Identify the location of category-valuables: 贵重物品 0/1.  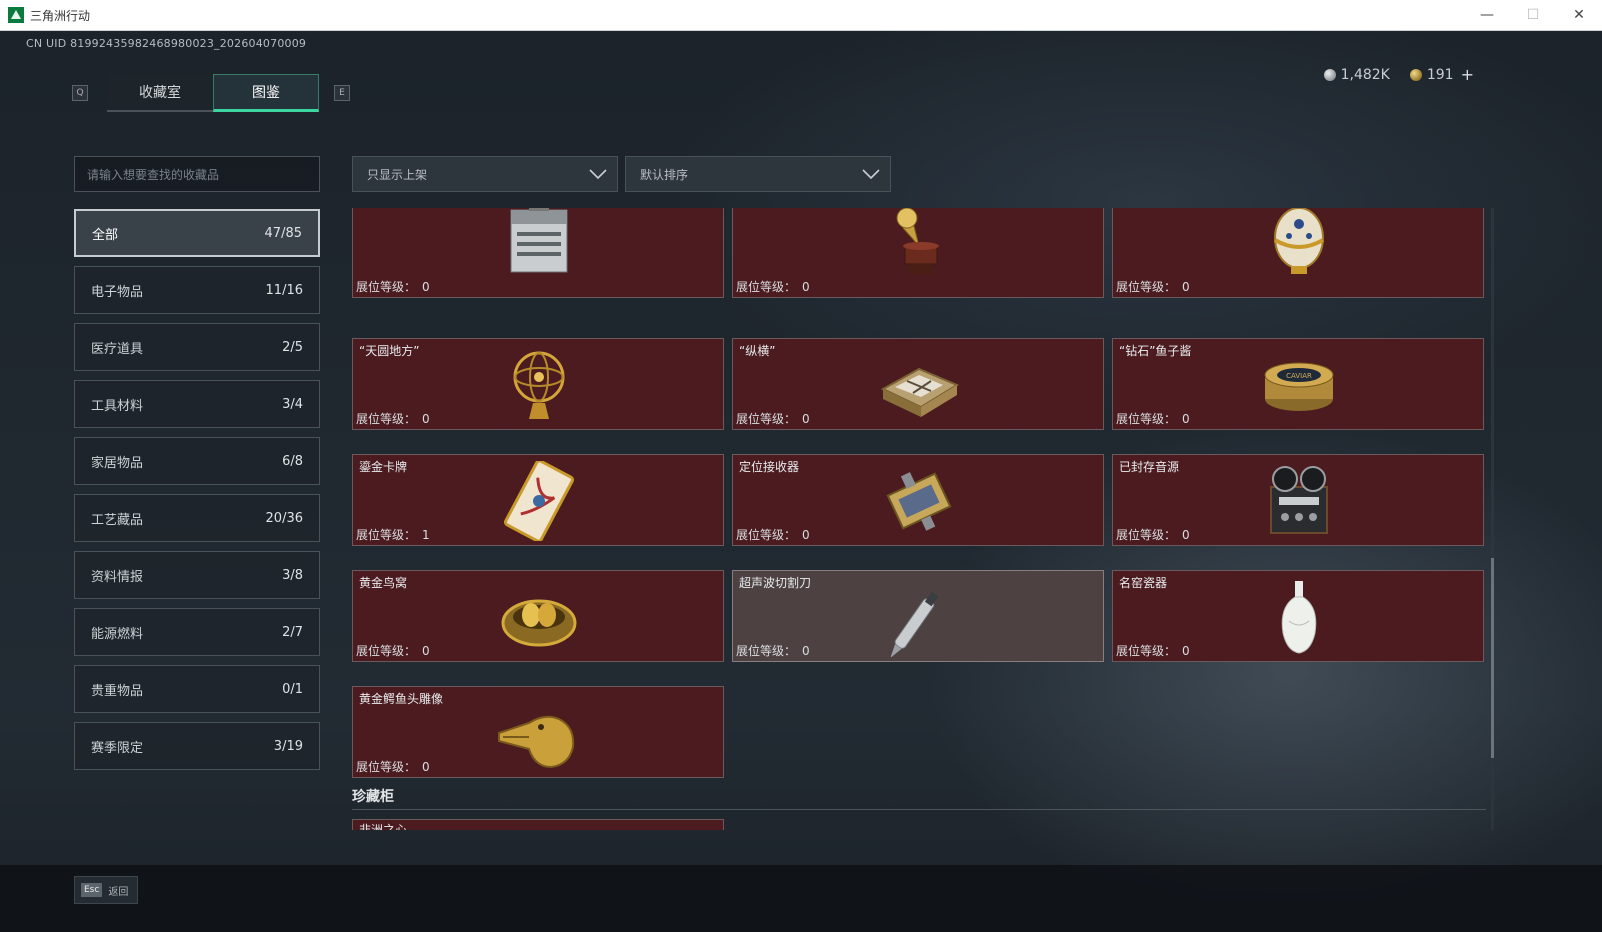
(197, 689).